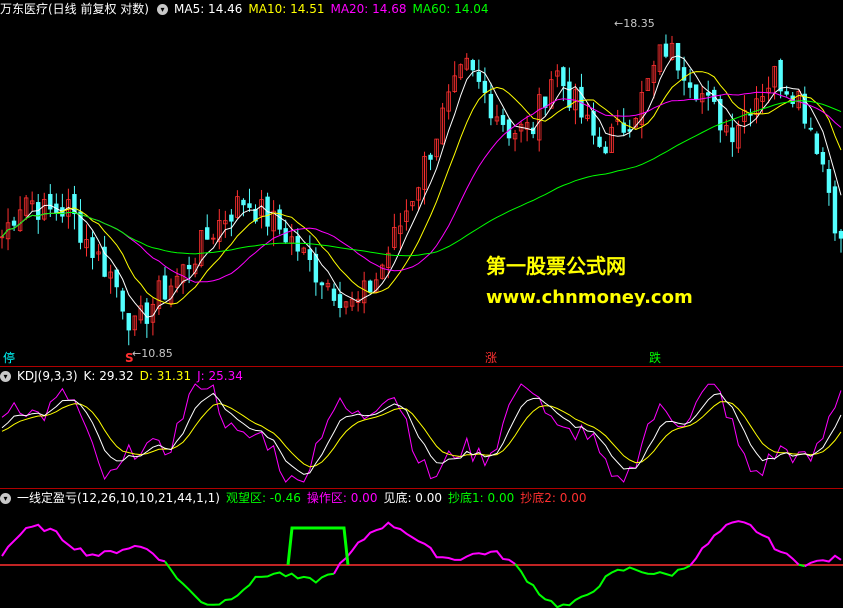 The image size is (843, 608). I want to click on marker-stop: 停, so click(9, 358).